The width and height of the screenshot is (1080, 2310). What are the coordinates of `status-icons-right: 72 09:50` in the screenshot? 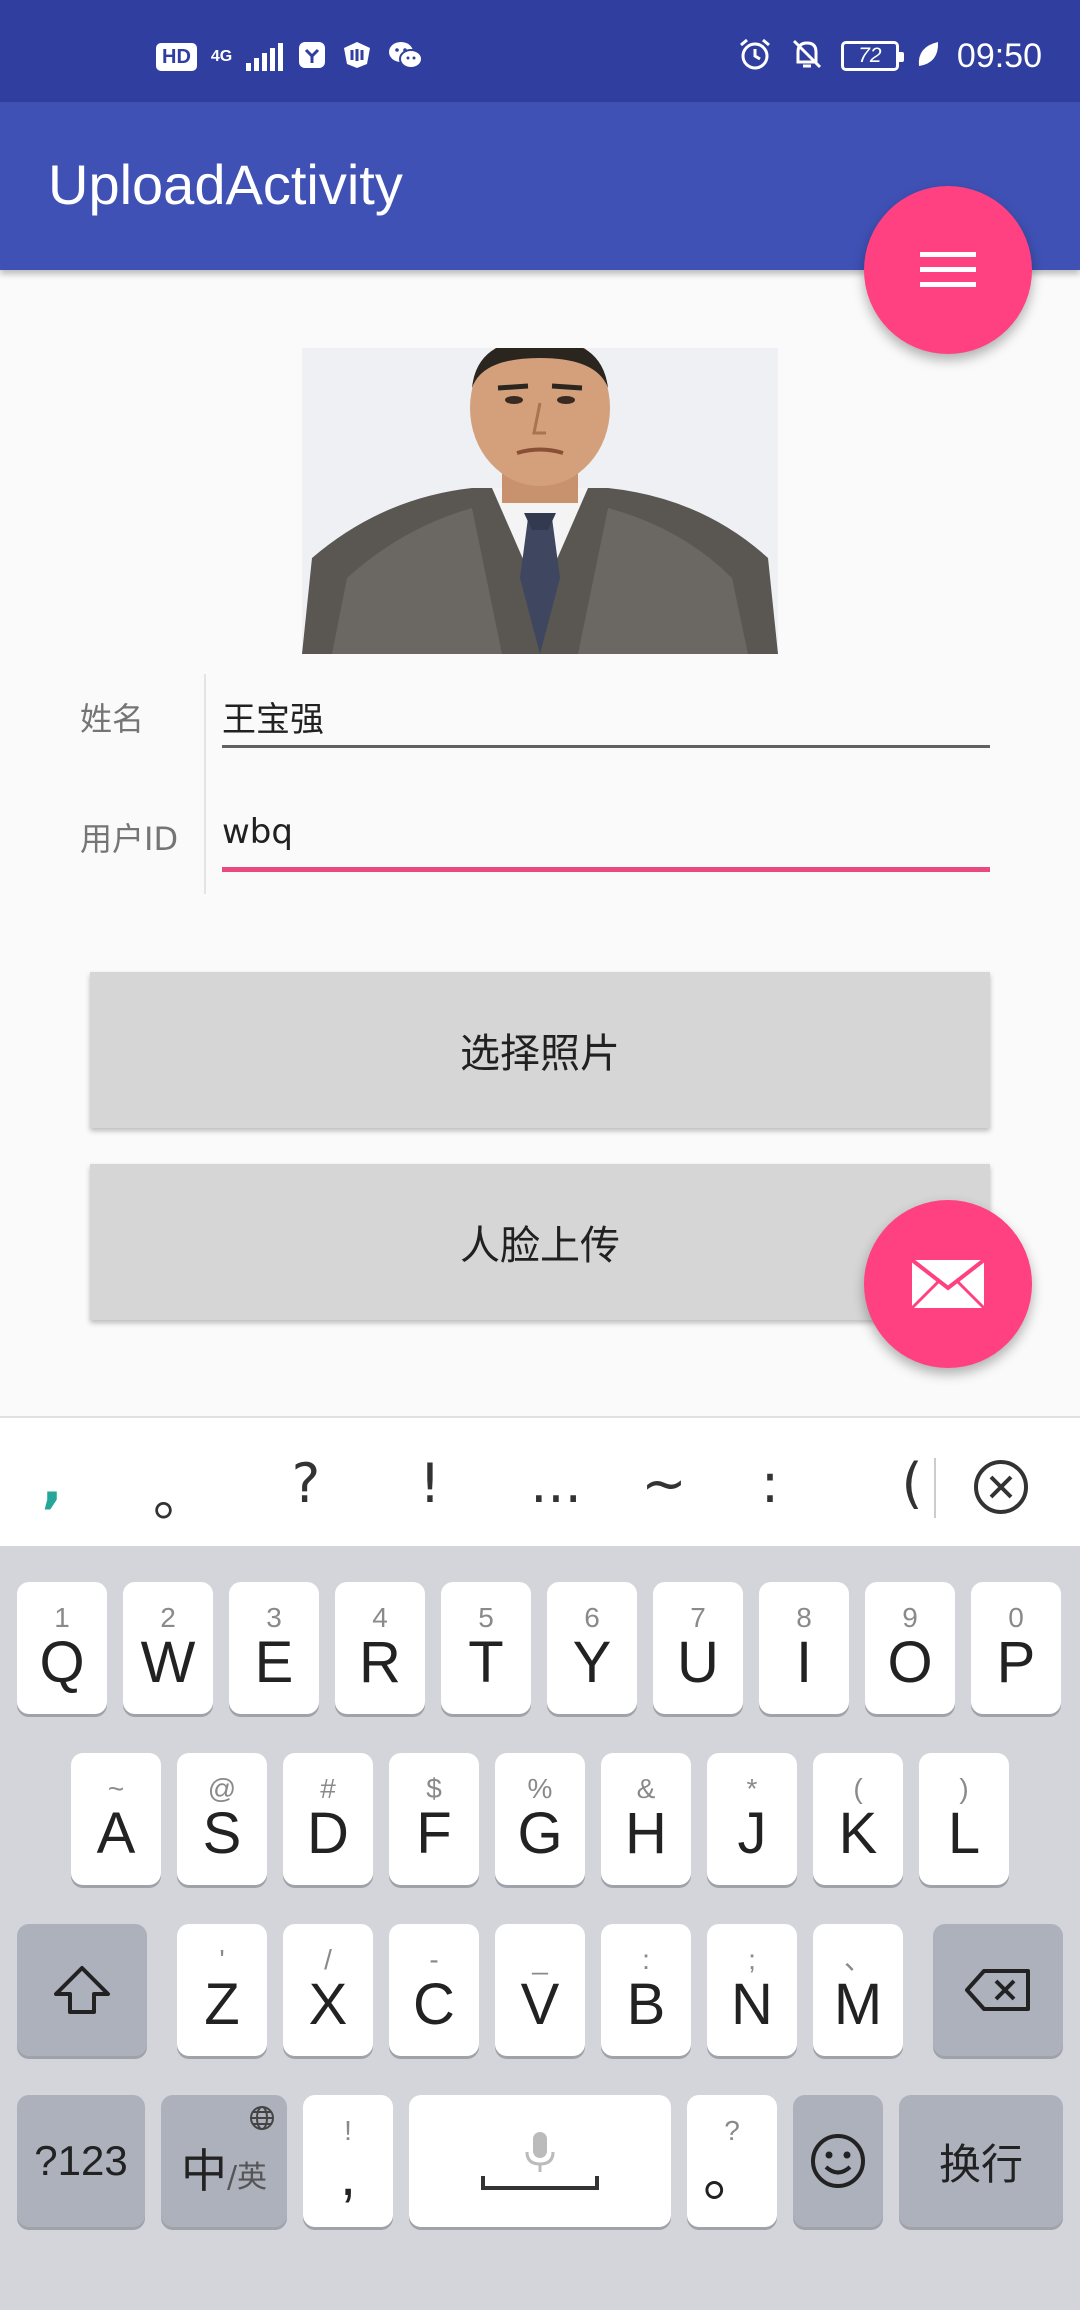 It's located at (889, 56).